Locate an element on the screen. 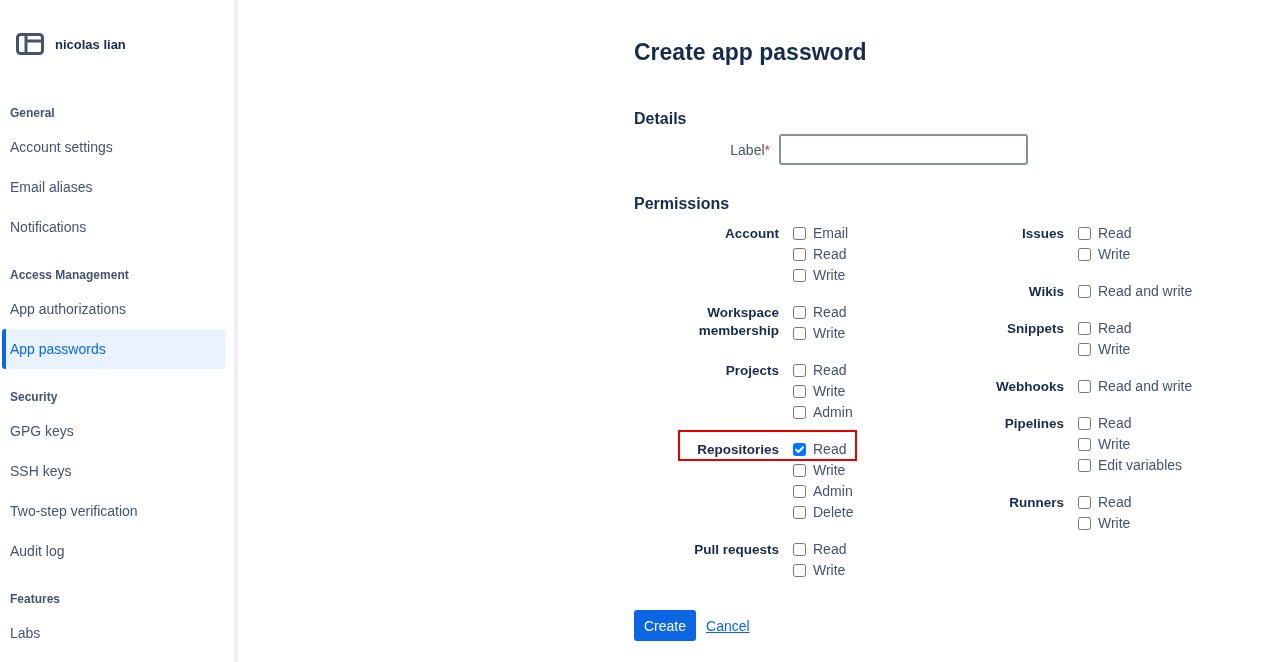 Image resolution: width=1265 pixels, height=662 pixels. permission-group-label: Issues is located at coordinates (1042, 233).